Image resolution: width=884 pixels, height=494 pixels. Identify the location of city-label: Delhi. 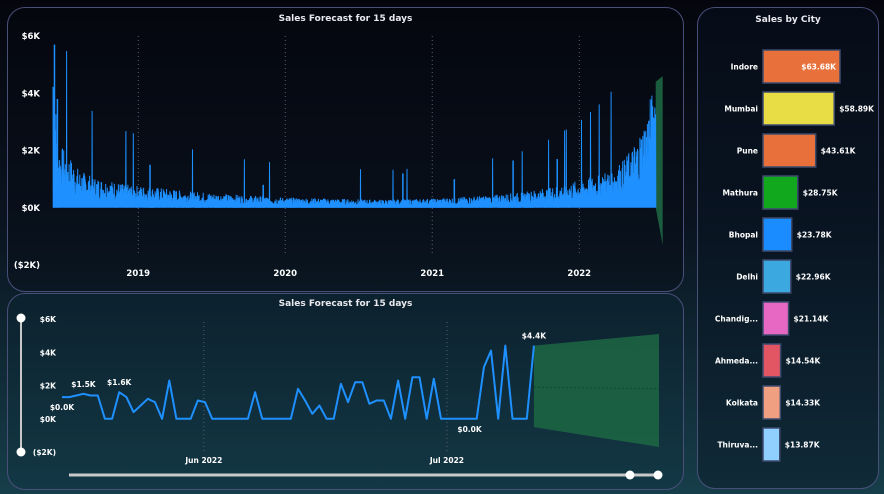
(747, 277).